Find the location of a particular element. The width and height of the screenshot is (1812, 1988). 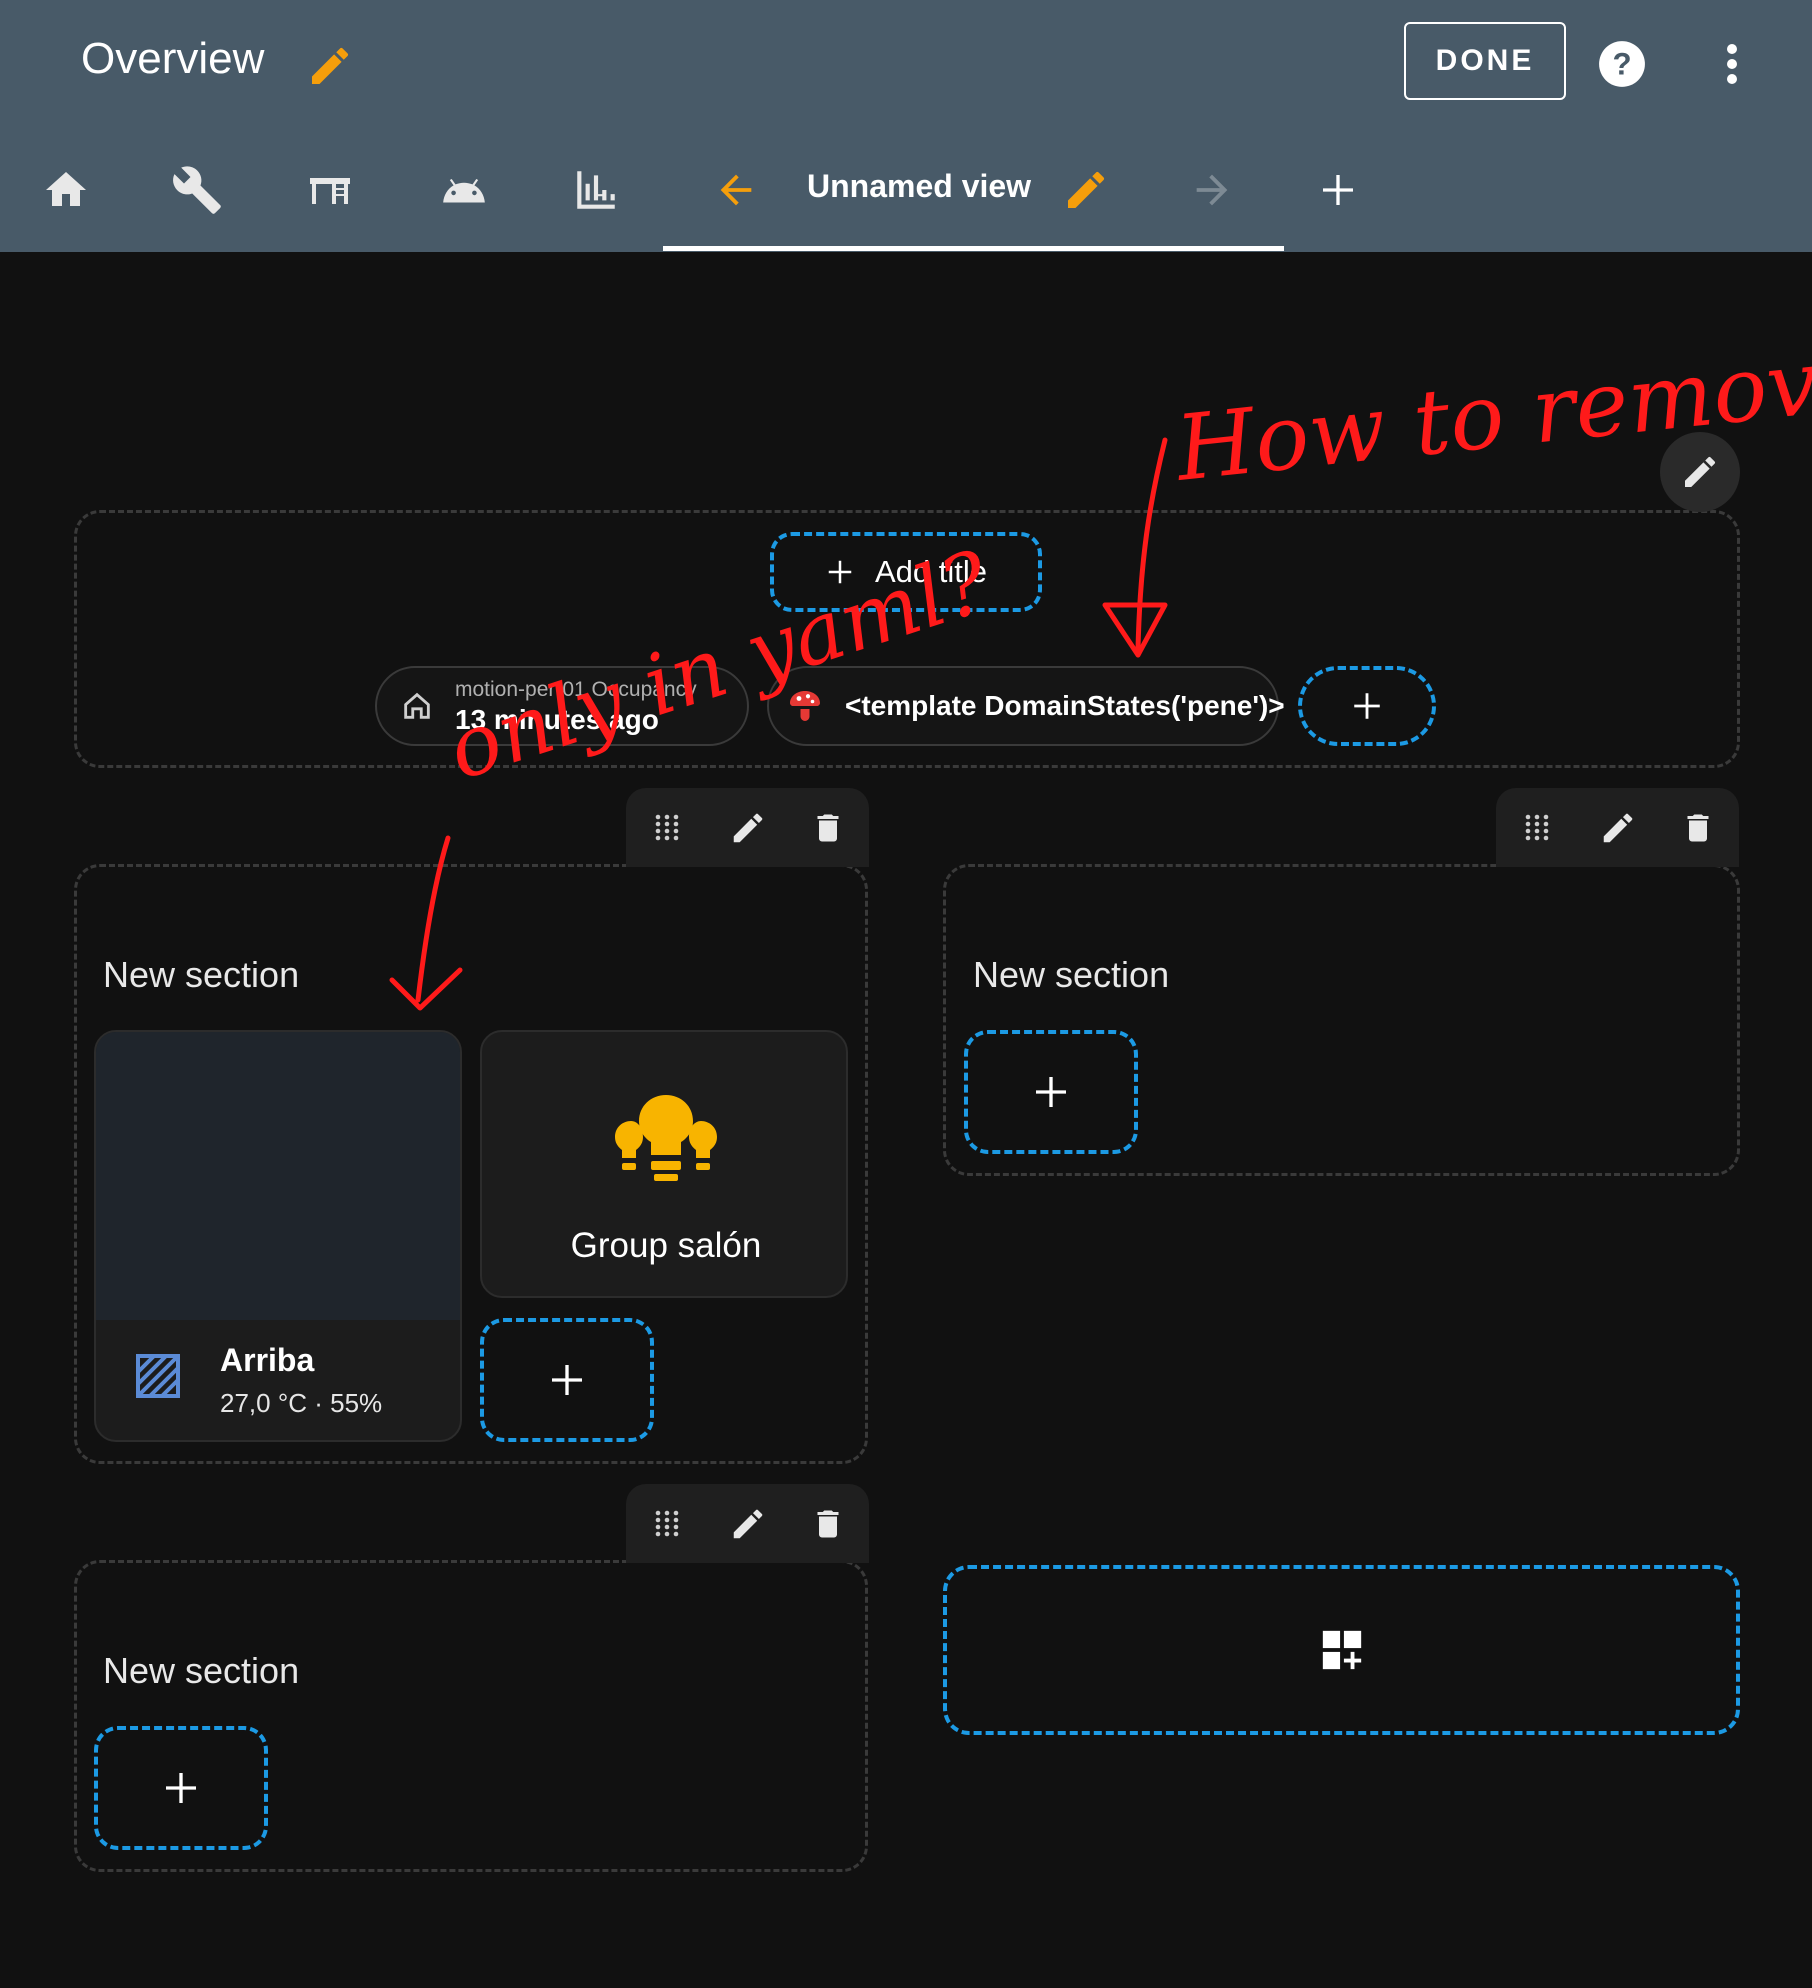

section-3-toolbar is located at coordinates (747, 1523).